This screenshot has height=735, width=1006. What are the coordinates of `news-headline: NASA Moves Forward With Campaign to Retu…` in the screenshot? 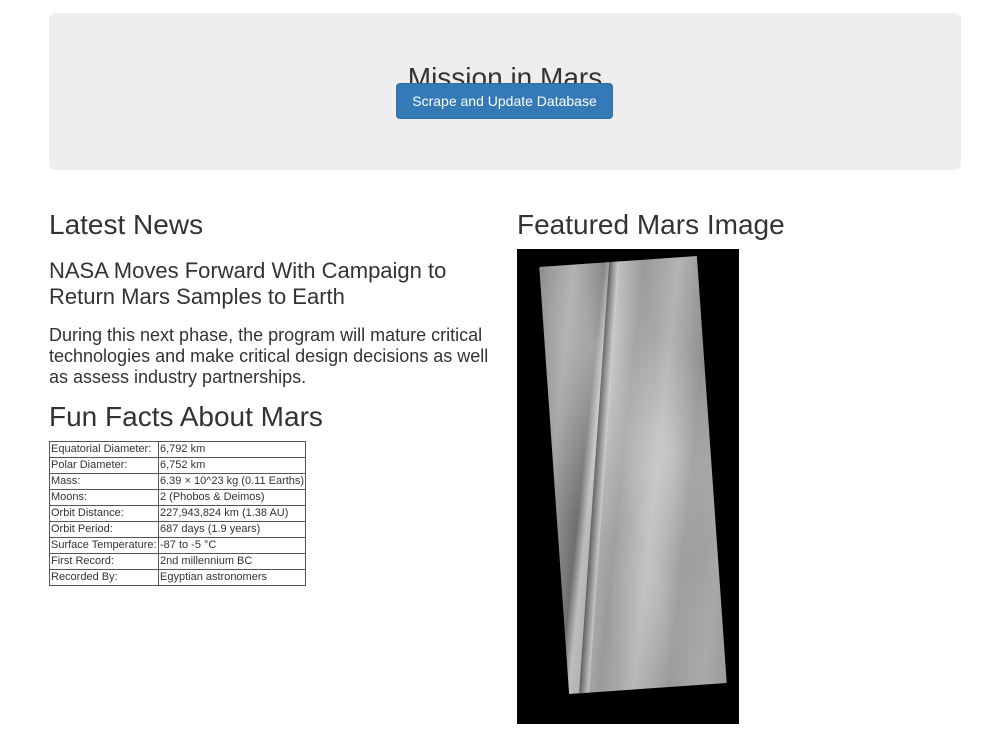 It's located at (248, 283).